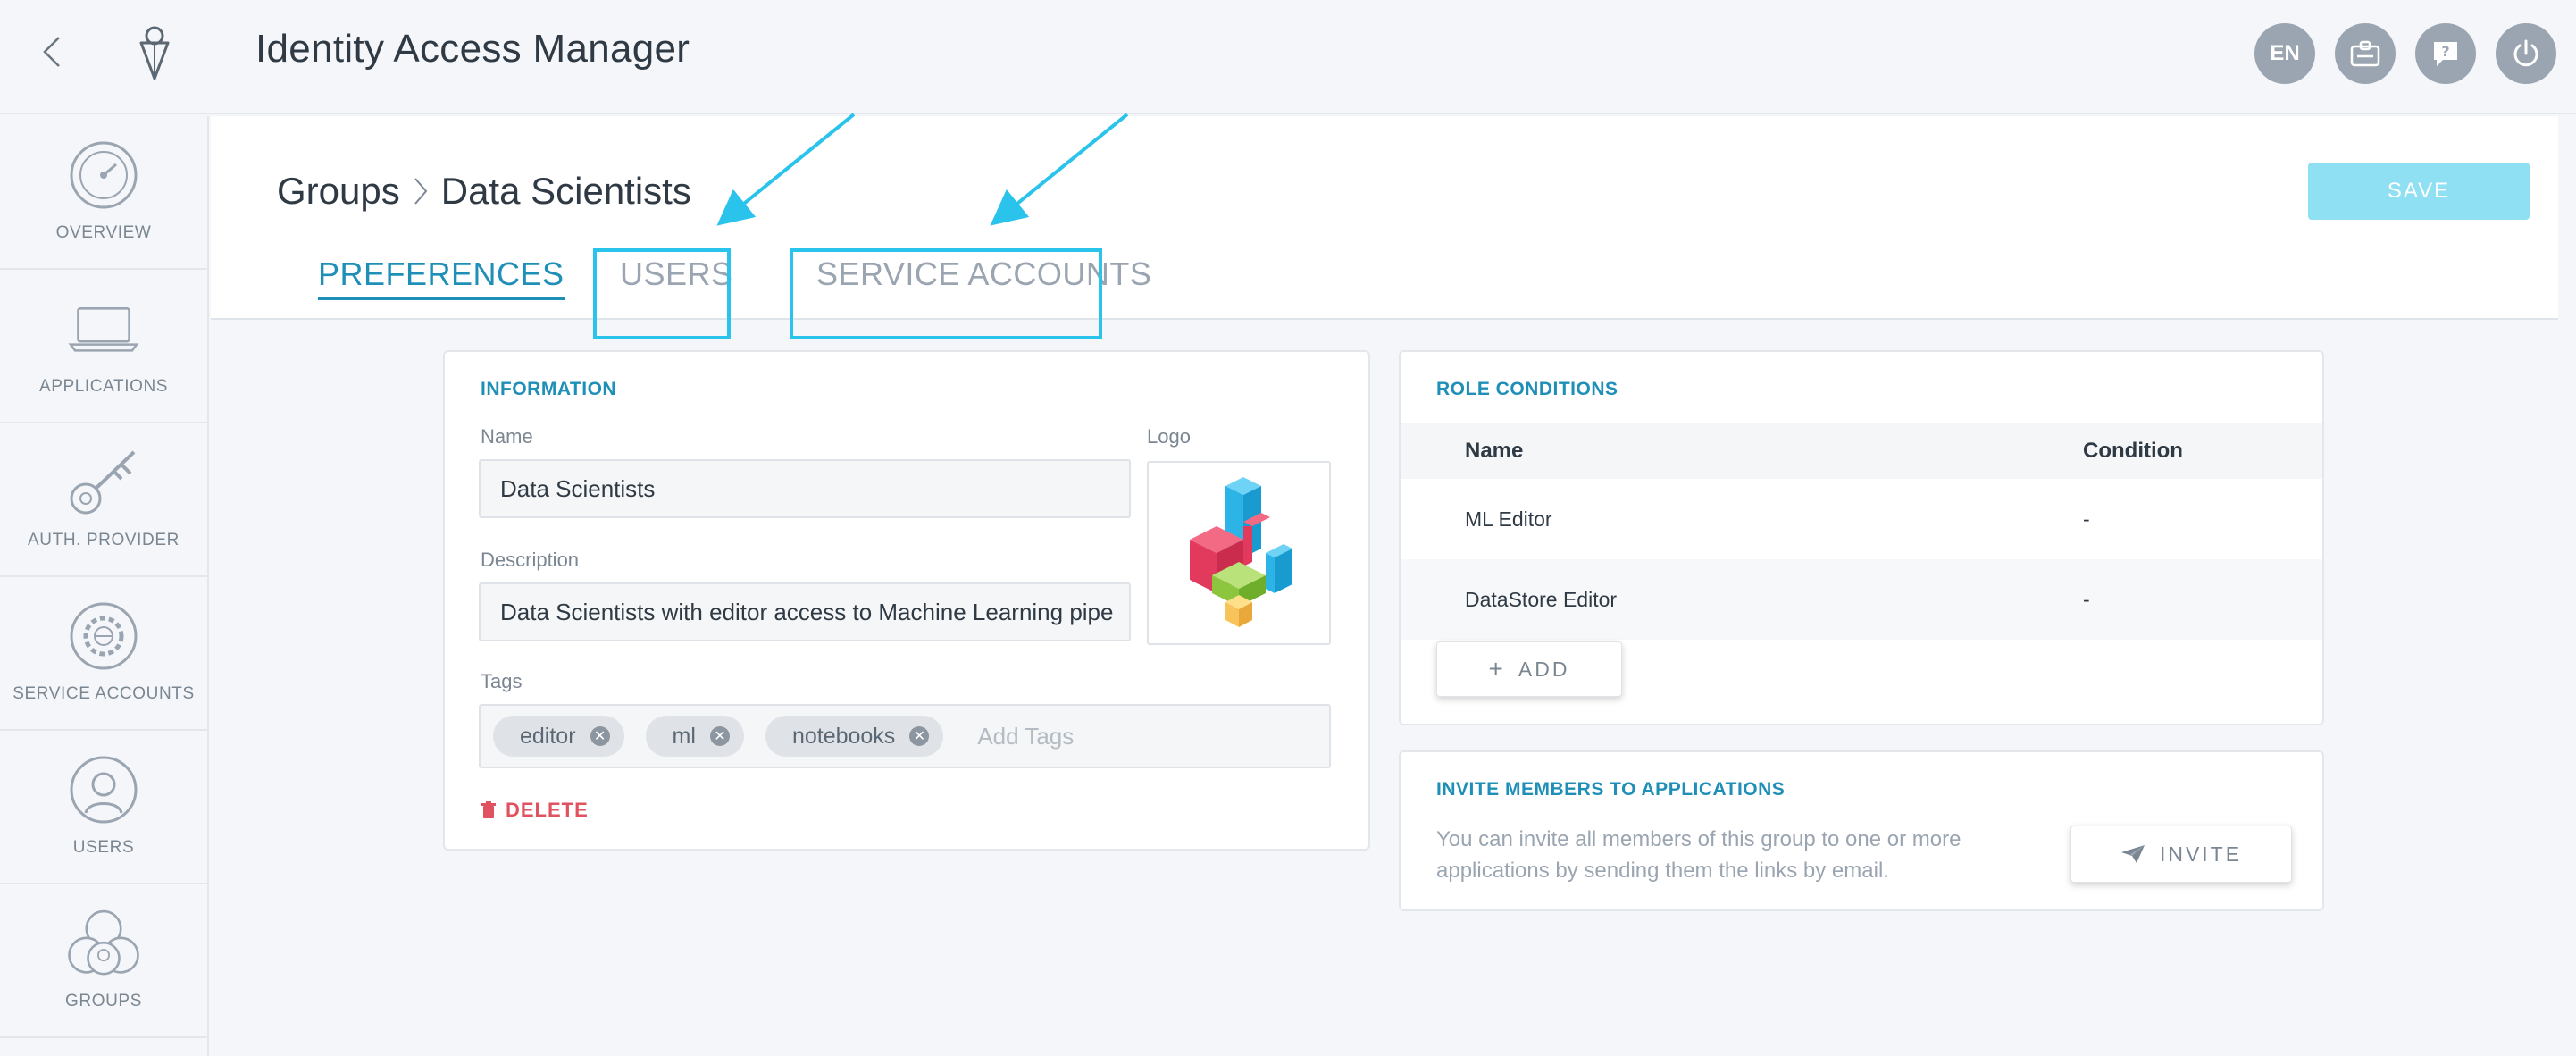 The image size is (2576, 1056). I want to click on paper-plane-icon, so click(2132, 854).